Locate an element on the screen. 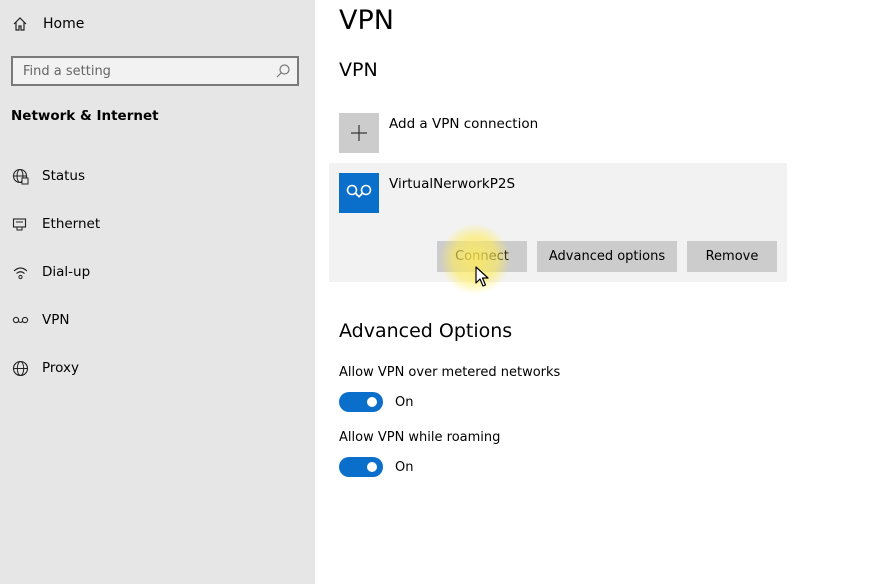 Image resolution: width=878 pixels, height=584 pixels. vpn-section-title: VPN is located at coordinates (358, 70).